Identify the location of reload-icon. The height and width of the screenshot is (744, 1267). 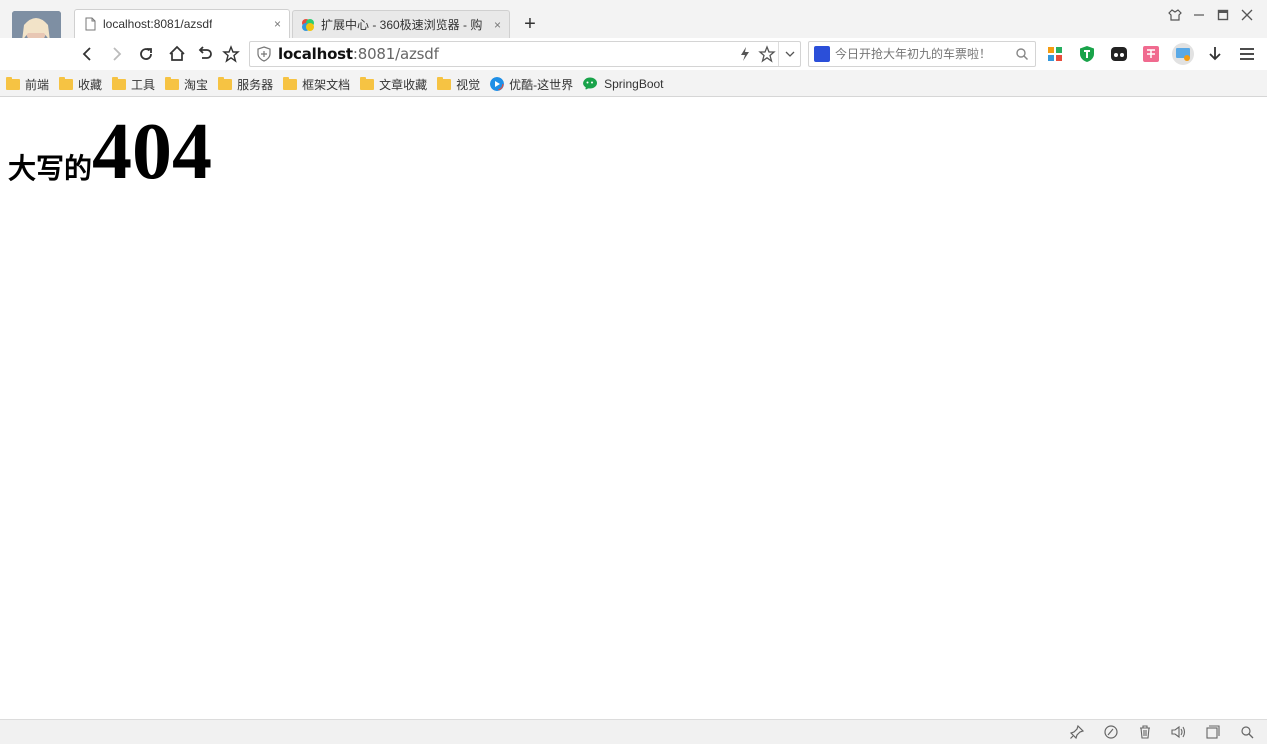
(146, 54).